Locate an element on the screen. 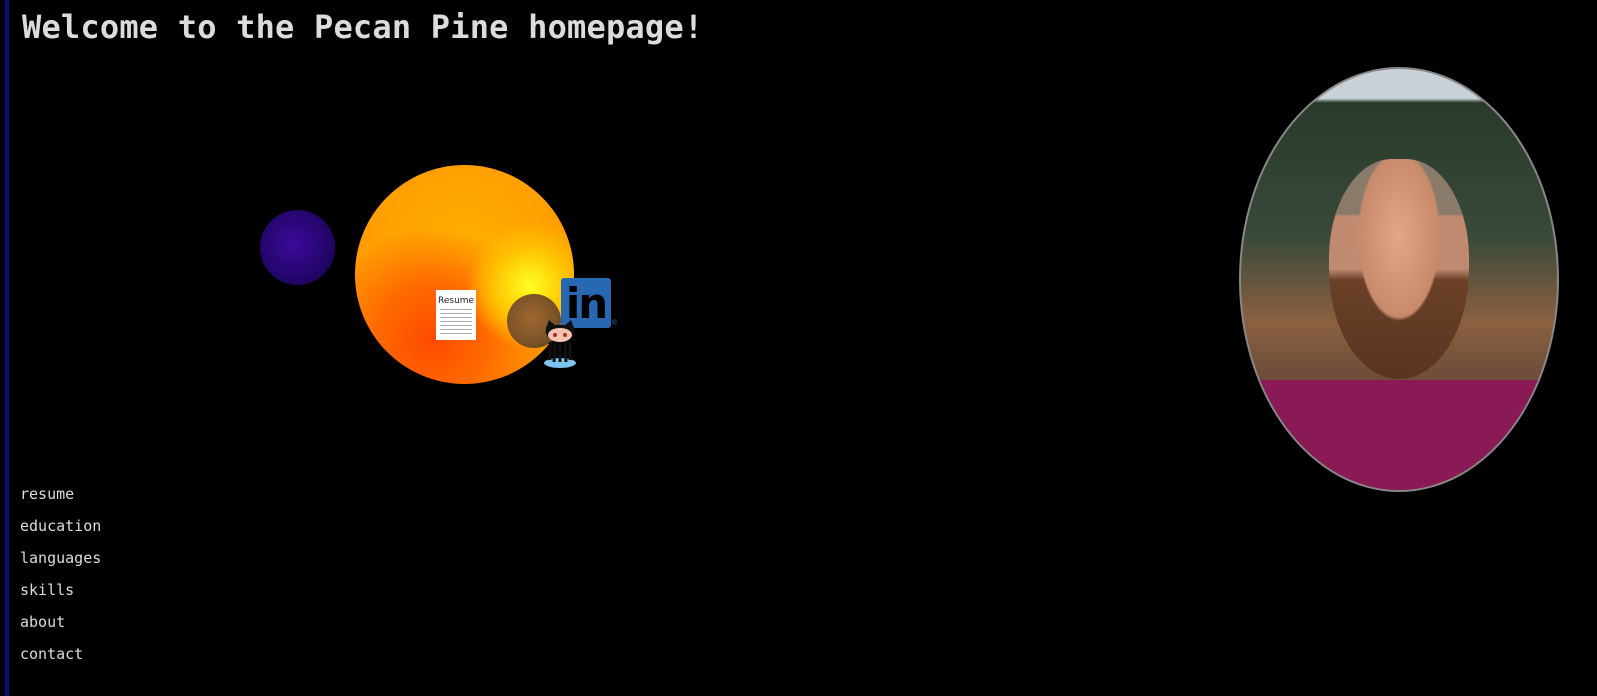  nav-education: education is located at coordinates (60, 526).